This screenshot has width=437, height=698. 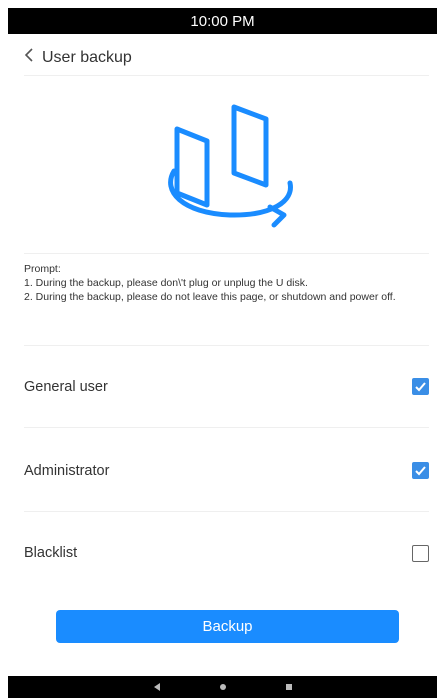 What do you see at coordinates (66, 386) in the screenshot?
I see `option-label: General user` at bounding box center [66, 386].